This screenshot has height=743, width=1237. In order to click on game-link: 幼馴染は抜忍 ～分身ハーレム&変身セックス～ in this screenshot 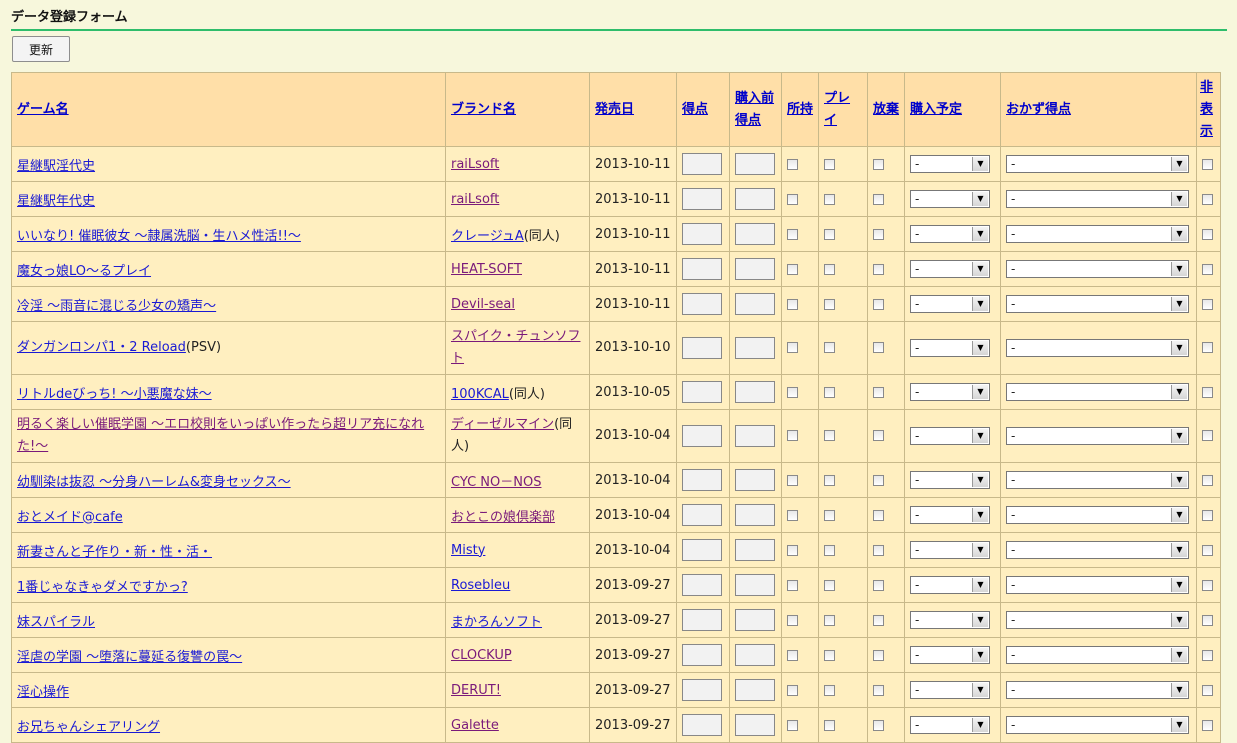, I will do `click(154, 482)`.